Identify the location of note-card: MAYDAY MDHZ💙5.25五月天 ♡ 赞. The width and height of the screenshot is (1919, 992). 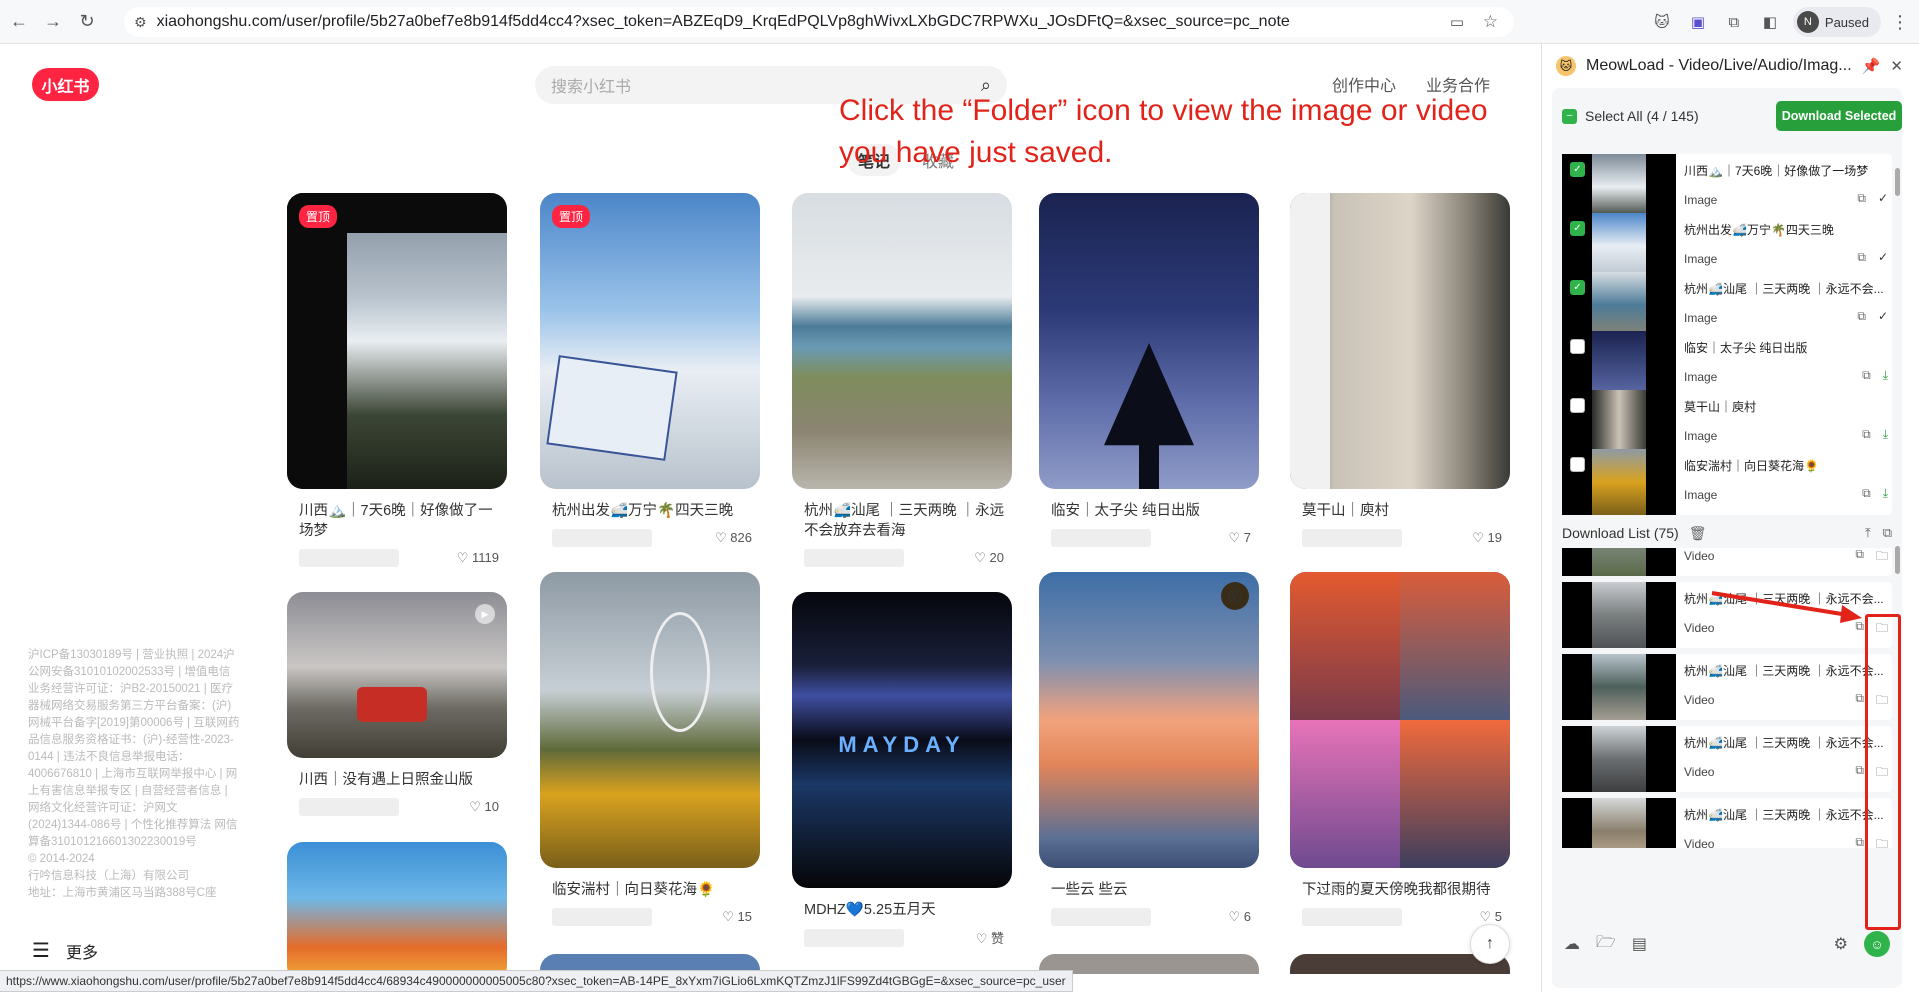
(903, 769).